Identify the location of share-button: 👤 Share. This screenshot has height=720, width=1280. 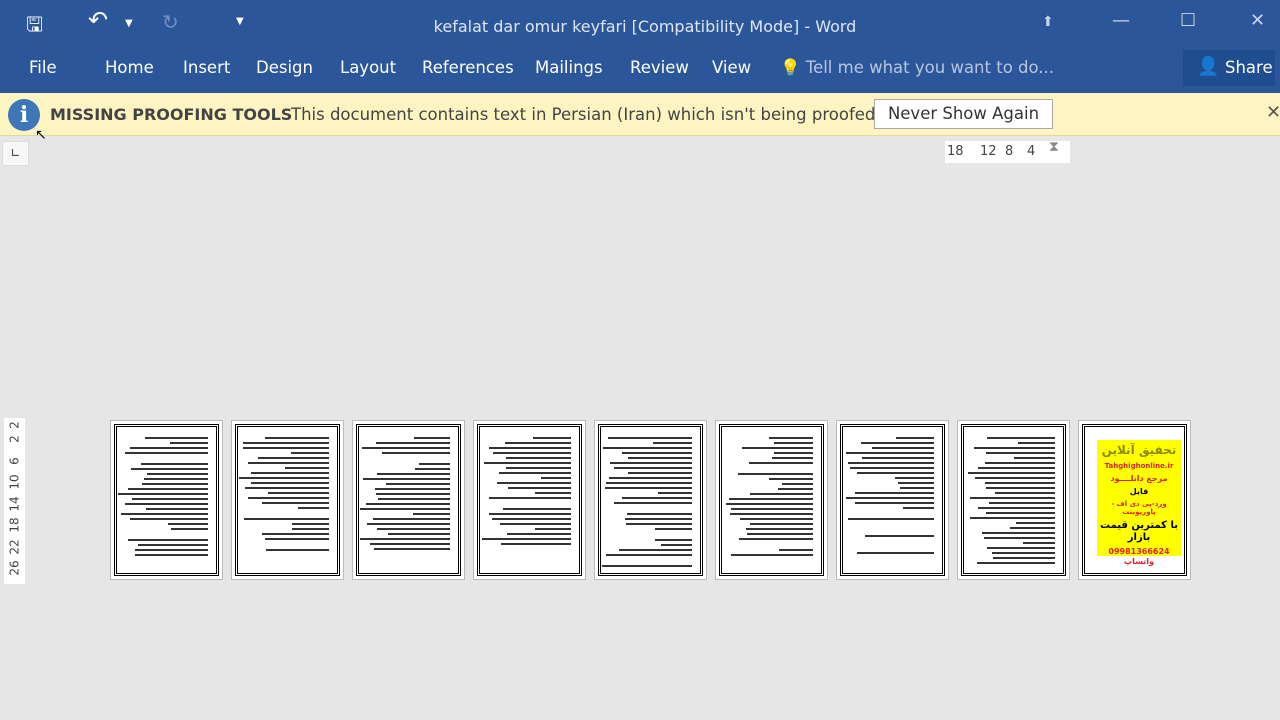
(1229, 68).